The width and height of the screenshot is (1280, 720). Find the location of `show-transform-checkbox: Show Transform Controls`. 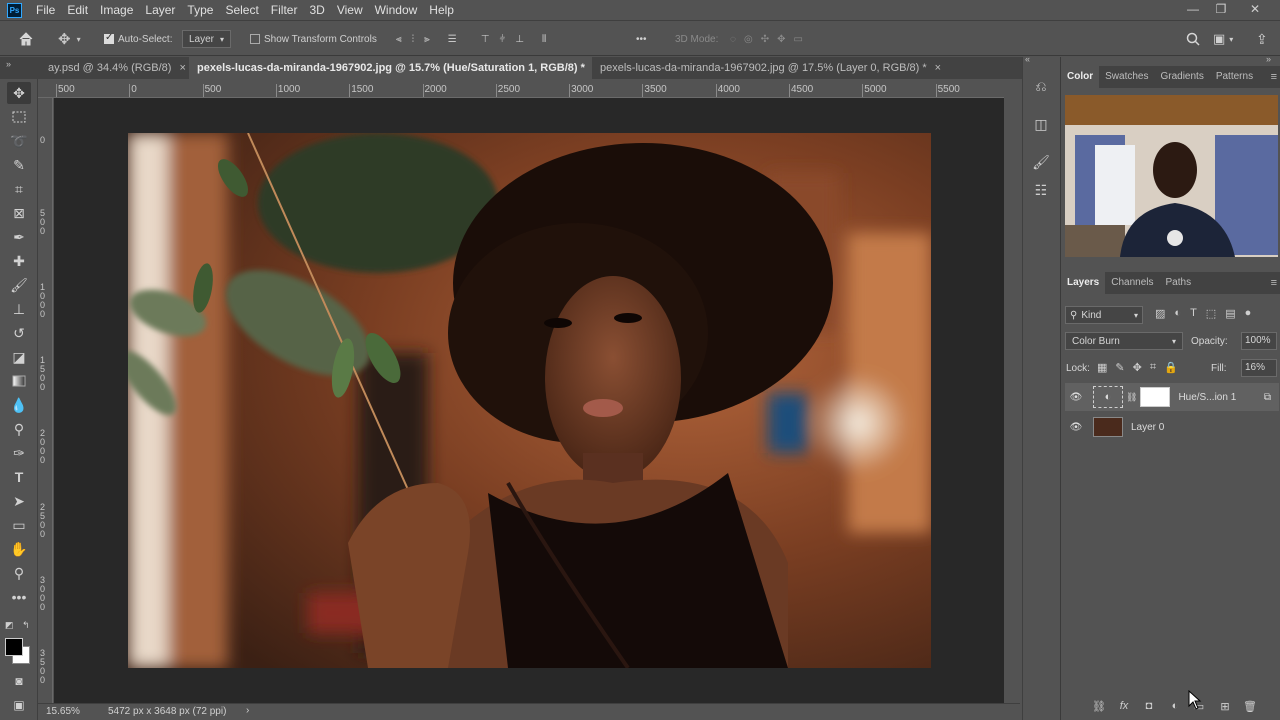

show-transform-checkbox: Show Transform Controls is located at coordinates (313, 39).